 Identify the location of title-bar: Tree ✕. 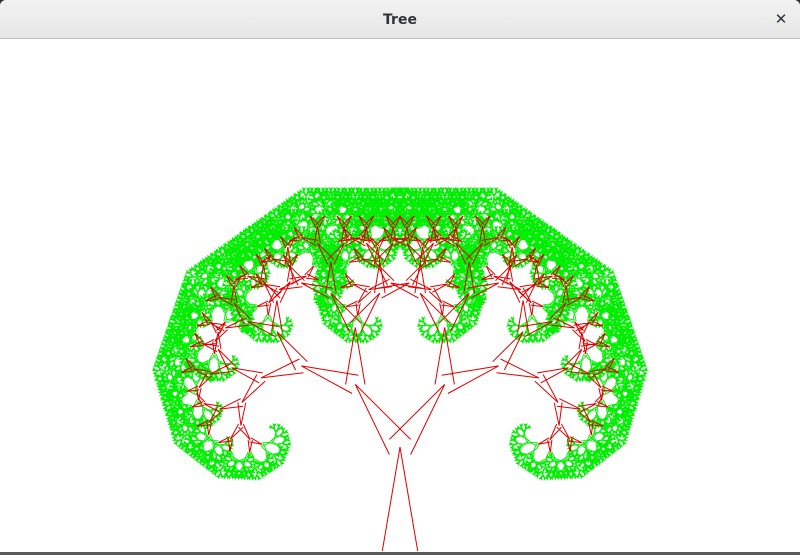
(400, 19).